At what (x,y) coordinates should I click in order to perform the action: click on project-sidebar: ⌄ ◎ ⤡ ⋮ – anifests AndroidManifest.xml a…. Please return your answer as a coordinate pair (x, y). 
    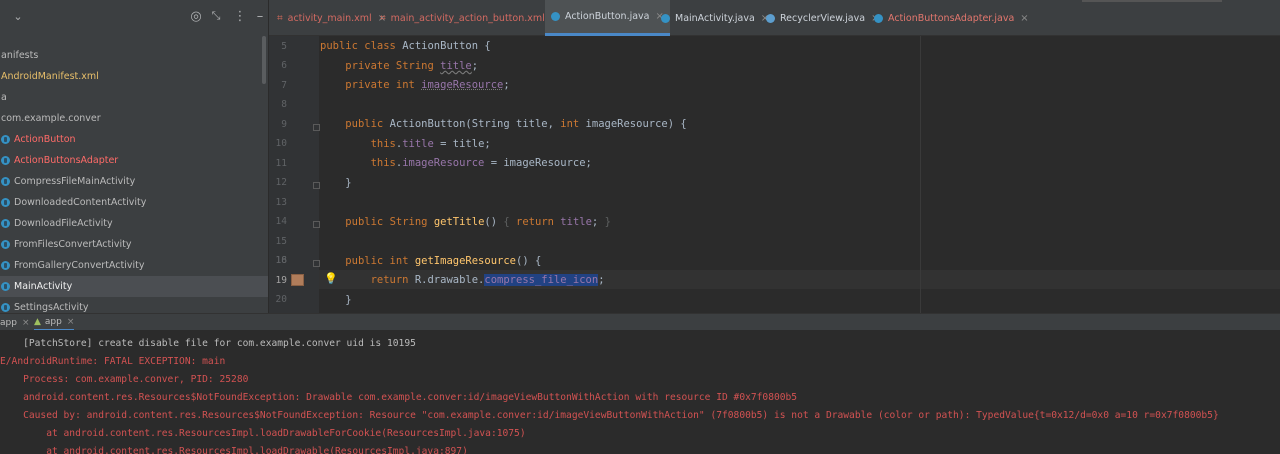
    Looking at the image, I should click on (134, 156).